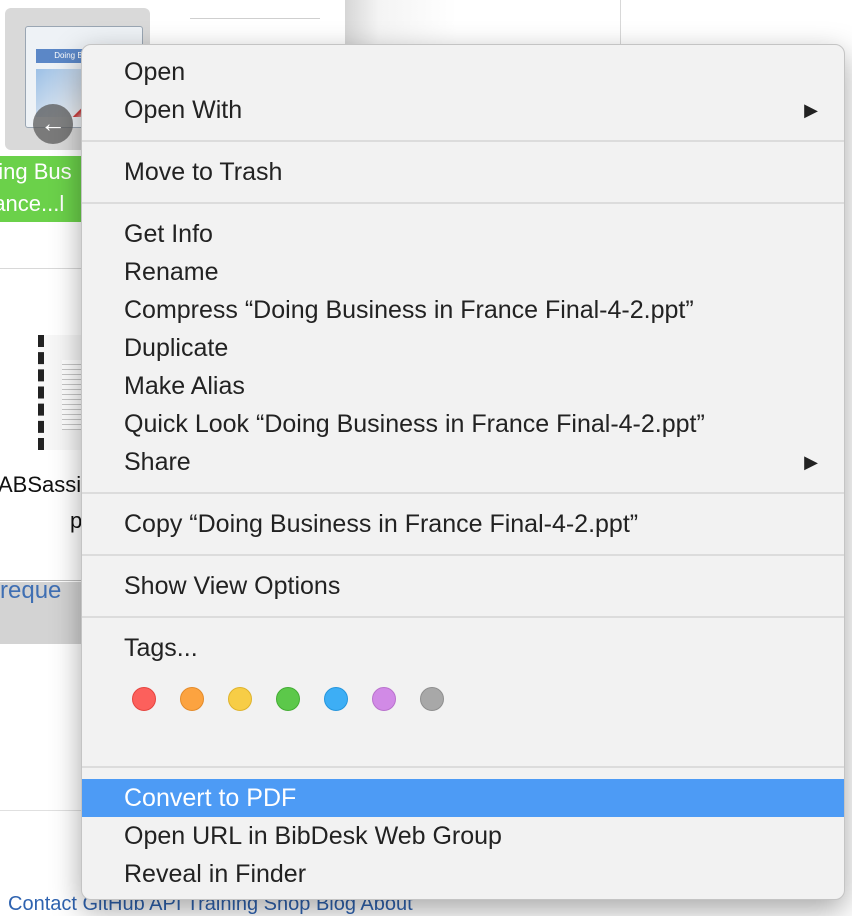 The image size is (852, 916). What do you see at coordinates (463, 172) in the screenshot?
I see `menu-item-move-to-trash: Move to Trash` at bounding box center [463, 172].